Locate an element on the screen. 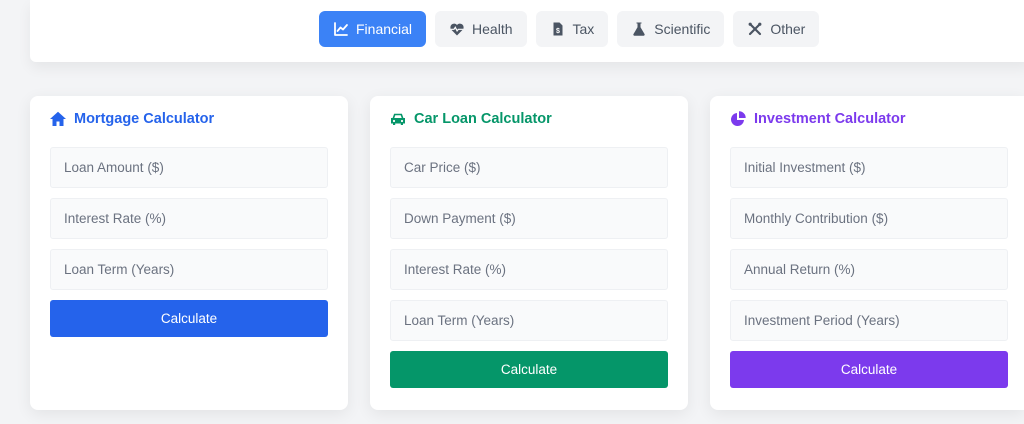 The image size is (1024, 424). flask-icon is located at coordinates (639, 29).